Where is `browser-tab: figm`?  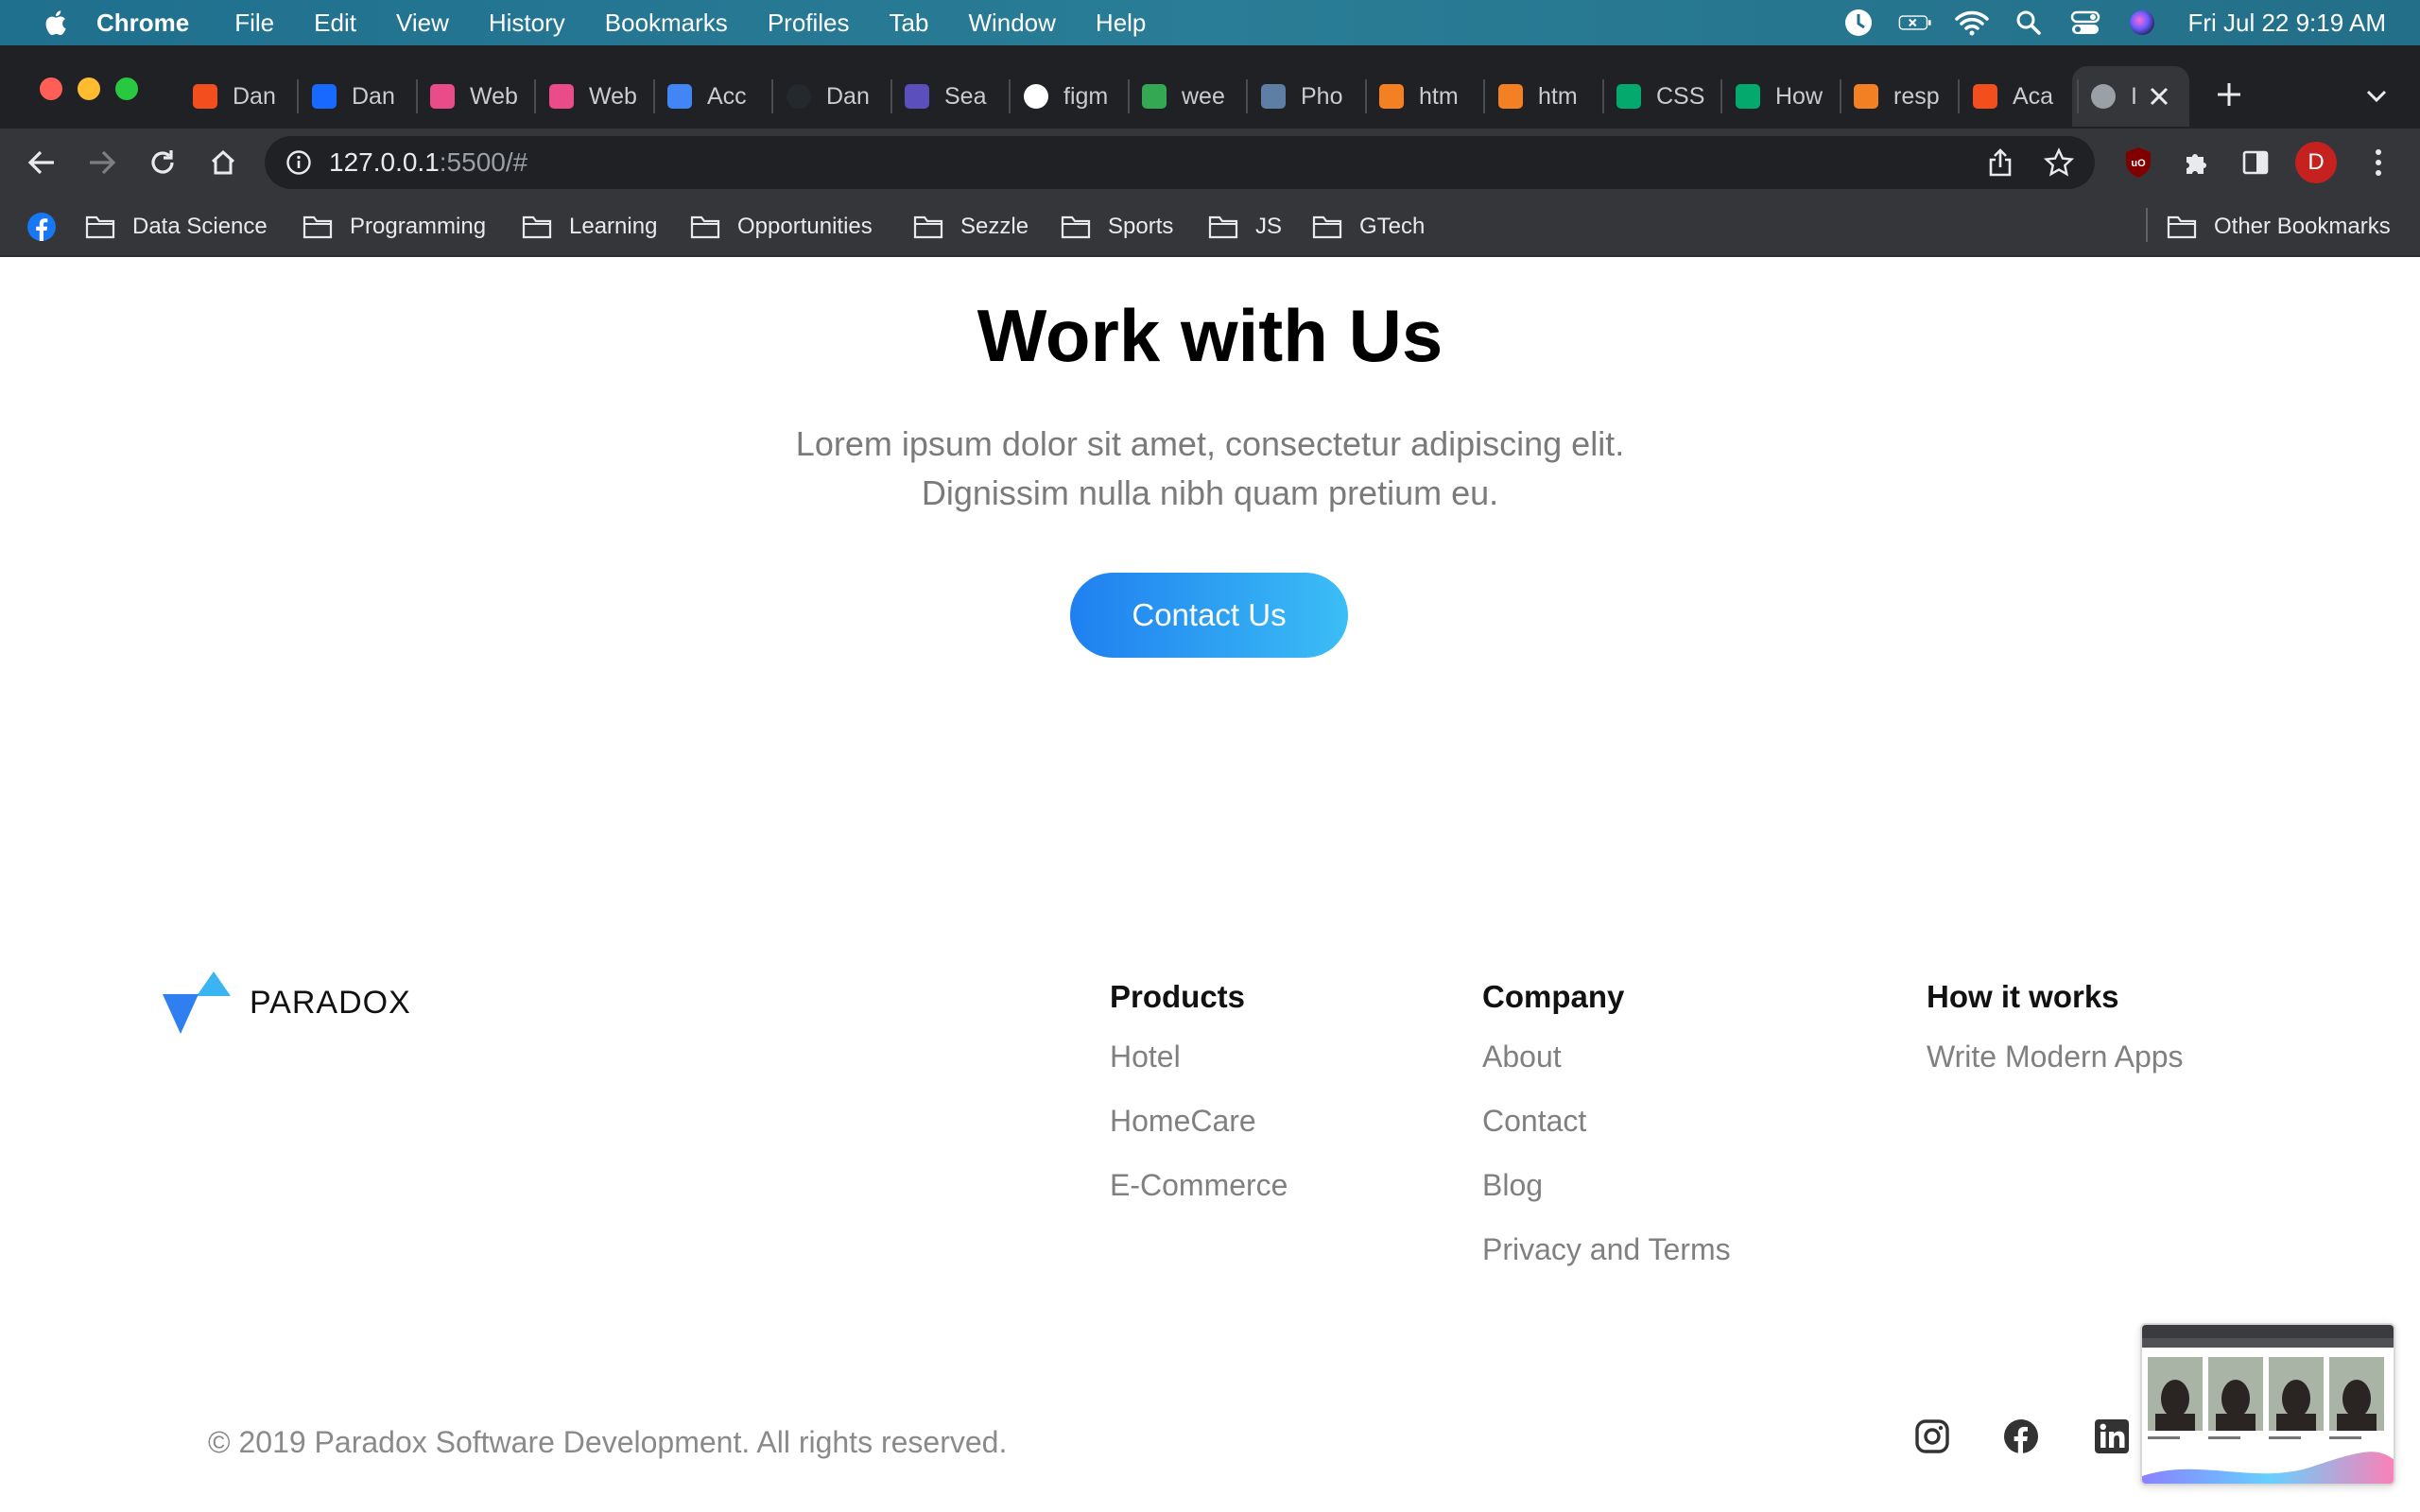 browser-tab: figm is located at coordinates (1071, 96).